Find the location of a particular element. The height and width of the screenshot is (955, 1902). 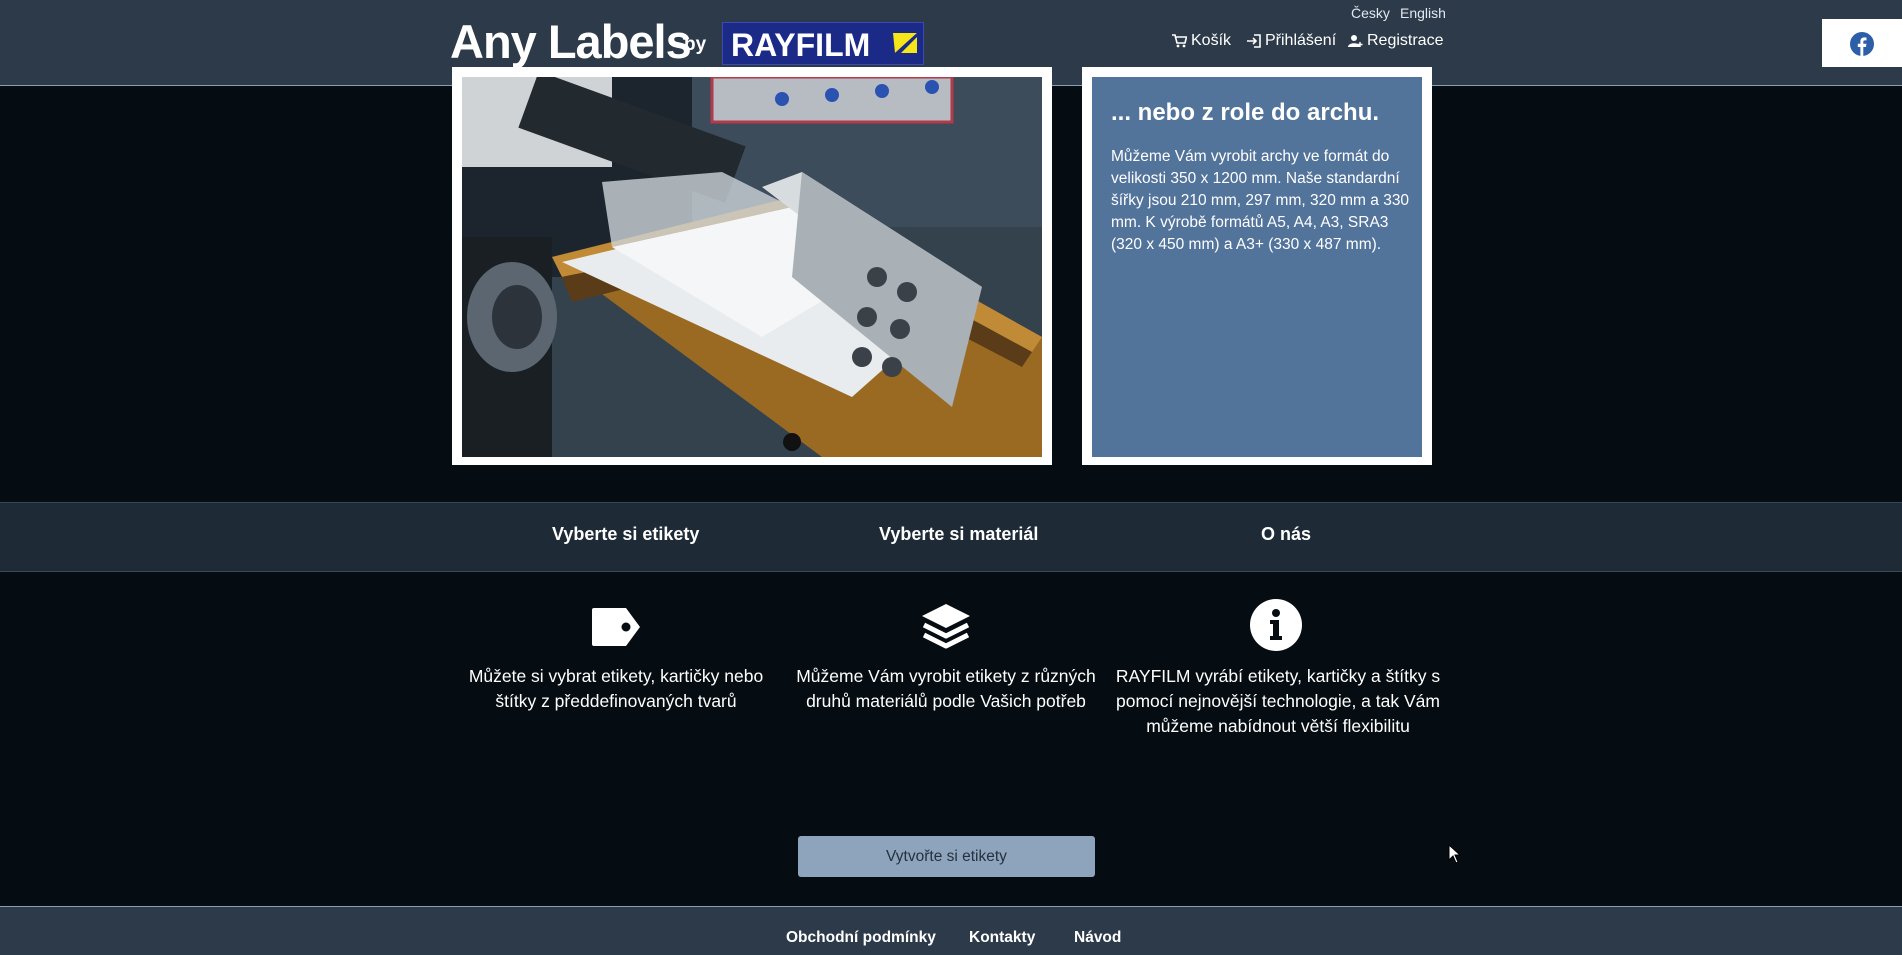

hero-machine-photo is located at coordinates (752, 267).